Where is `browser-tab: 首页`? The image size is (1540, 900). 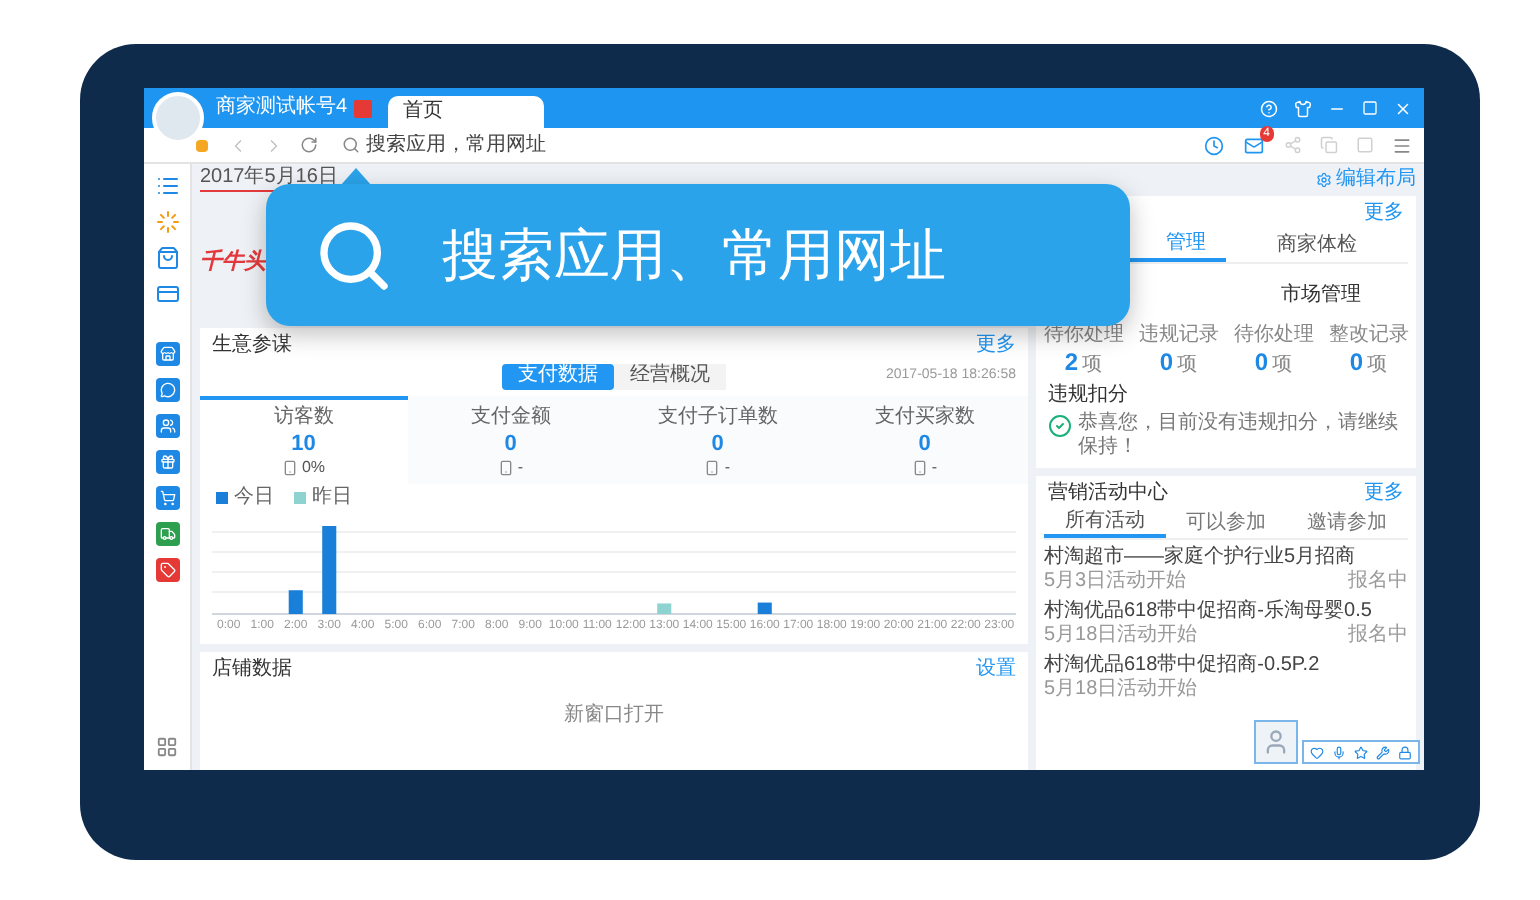
browser-tab: 首页 is located at coordinates (465, 112).